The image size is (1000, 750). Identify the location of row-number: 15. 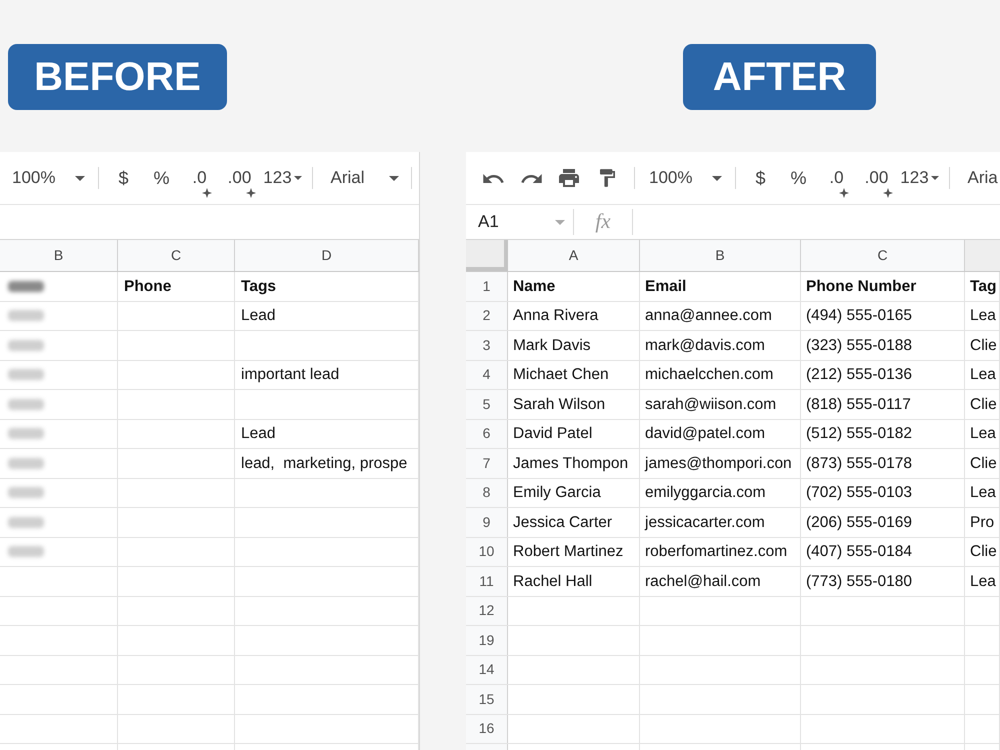
(487, 699).